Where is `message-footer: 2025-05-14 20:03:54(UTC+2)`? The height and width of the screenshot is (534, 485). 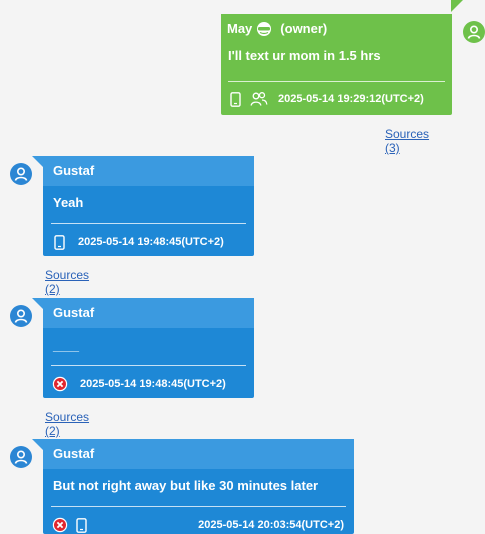 message-footer: 2025-05-14 20:03:54(UTC+2) is located at coordinates (198, 525).